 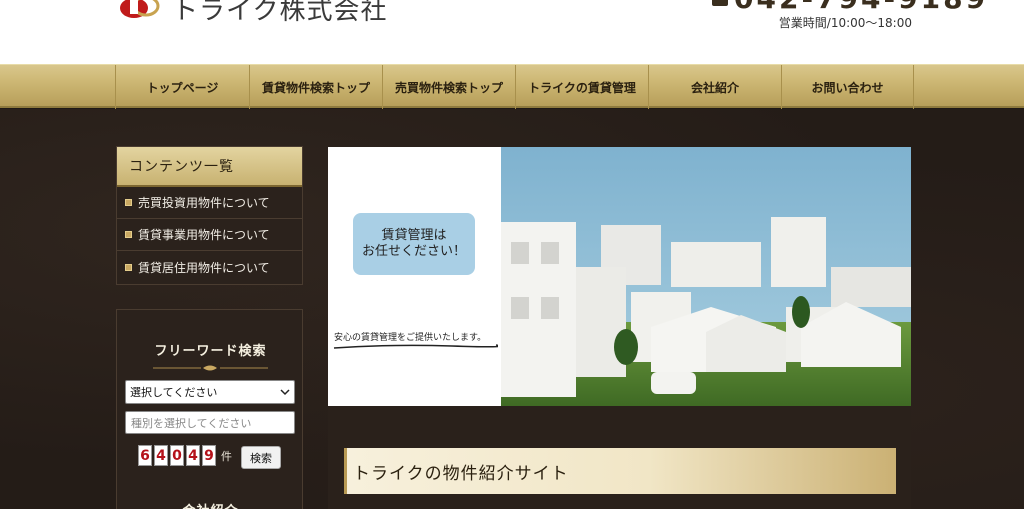 What do you see at coordinates (204, 235) in the screenshot?
I see `sidebar-link-label: 賃貸事業用物件について` at bounding box center [204, 235].